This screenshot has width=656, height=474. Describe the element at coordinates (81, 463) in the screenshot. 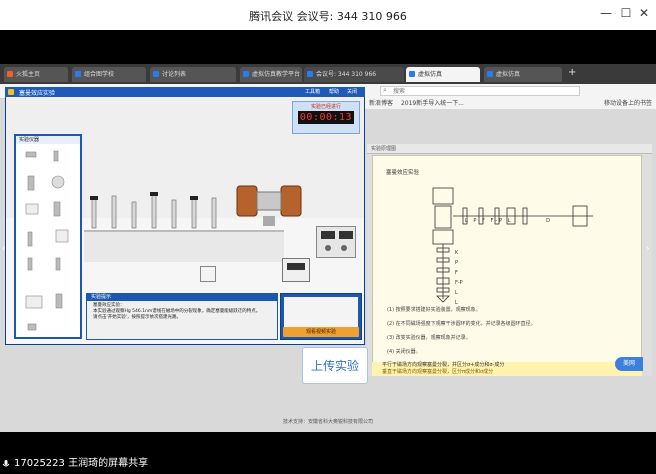

I see `share-status-text: 17025223 王润琦的屏幕共享` at that location.